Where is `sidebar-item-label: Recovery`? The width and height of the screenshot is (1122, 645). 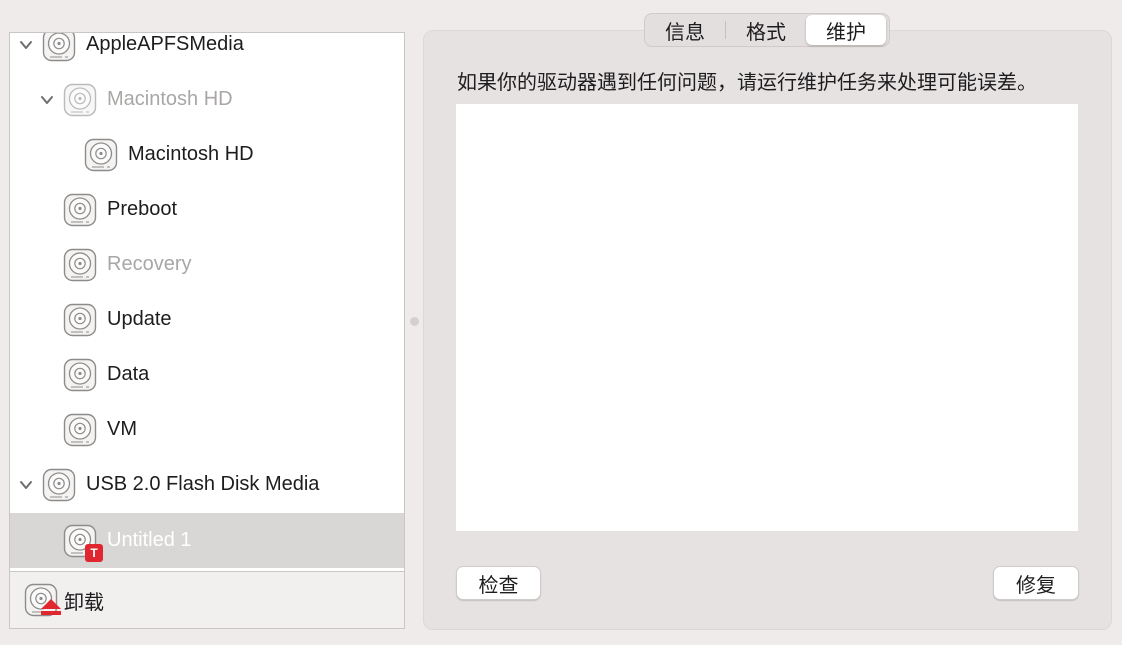 sidebar-item-label: Recovery is located at coordinates (149, 264).